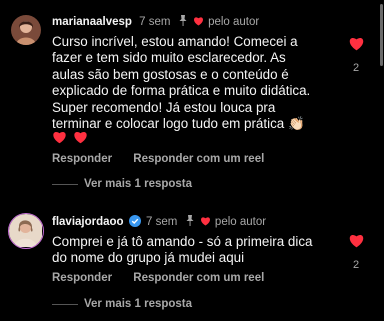 This screenshot has height=321, width=384. Describe the element at coordinates (92, 22) in the screenshot. I see `username: marianaalvesp` at that location.